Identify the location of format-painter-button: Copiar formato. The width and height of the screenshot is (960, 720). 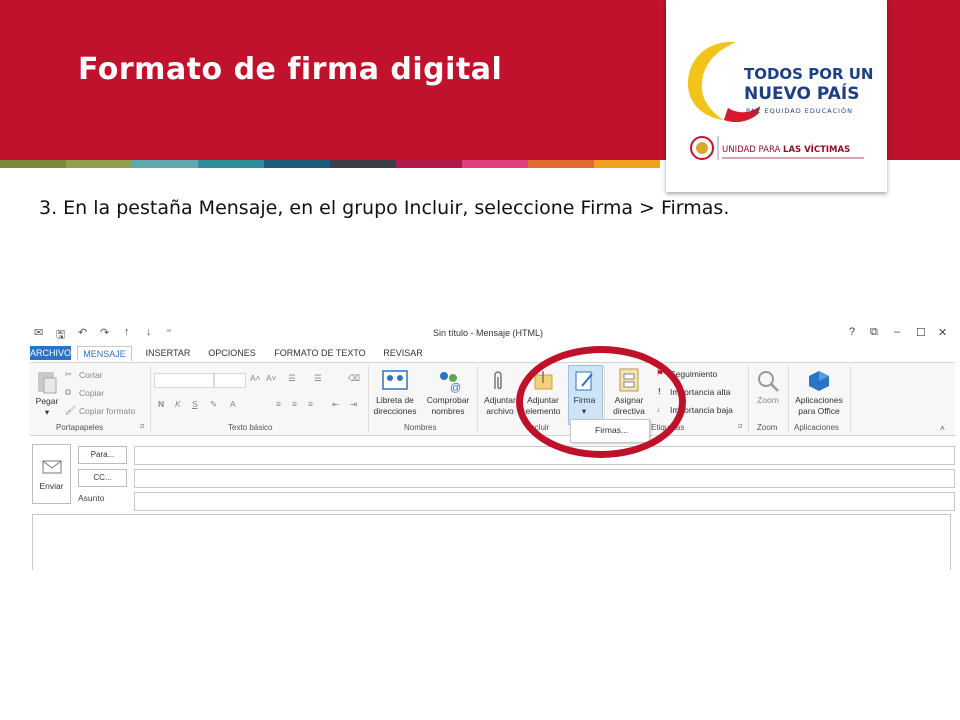
(107, 411).